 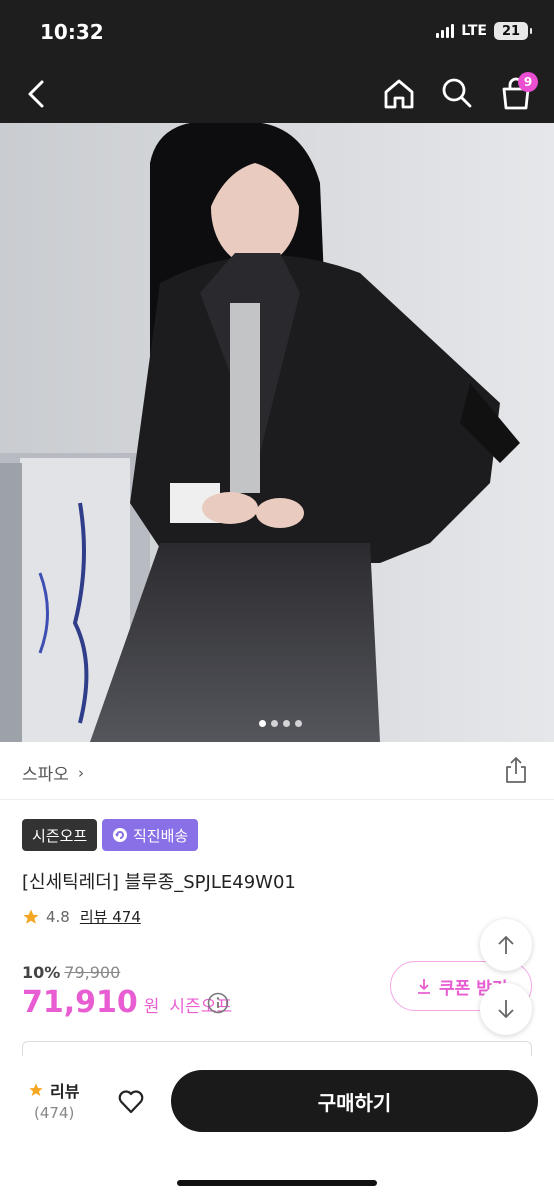 I want to click on info-icon, so click(x=218, y=1003).